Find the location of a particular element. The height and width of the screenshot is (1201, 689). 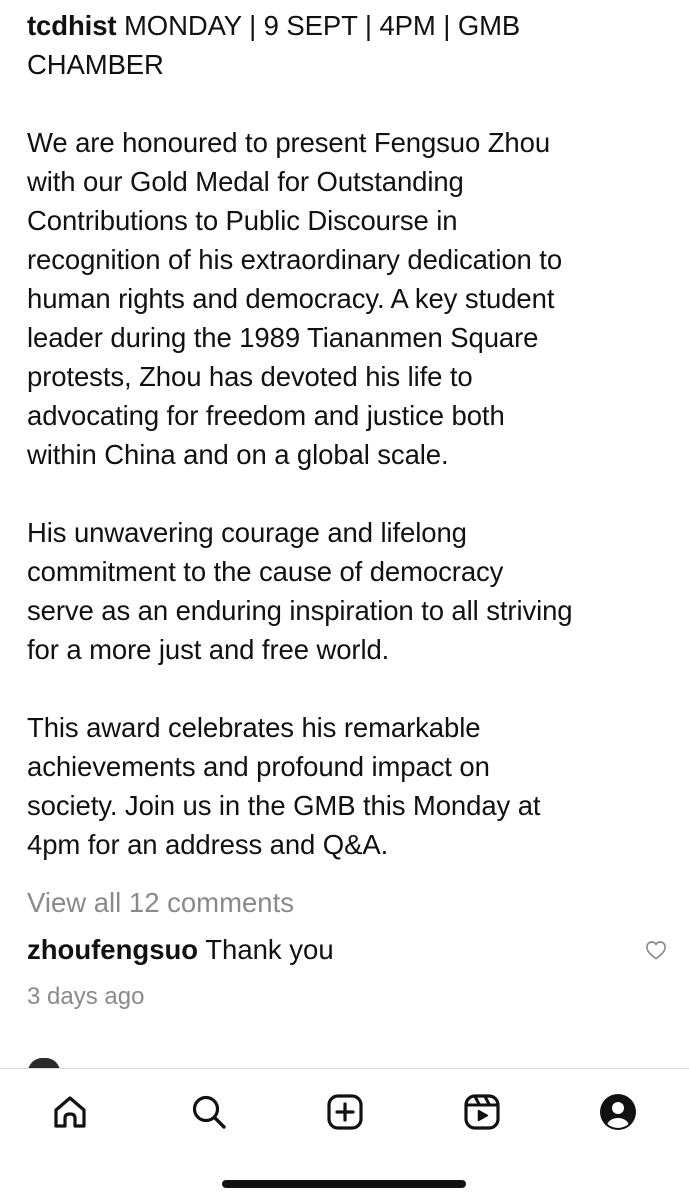

caption-line: achievements and profound impact on is located at coordinates (258, 766).